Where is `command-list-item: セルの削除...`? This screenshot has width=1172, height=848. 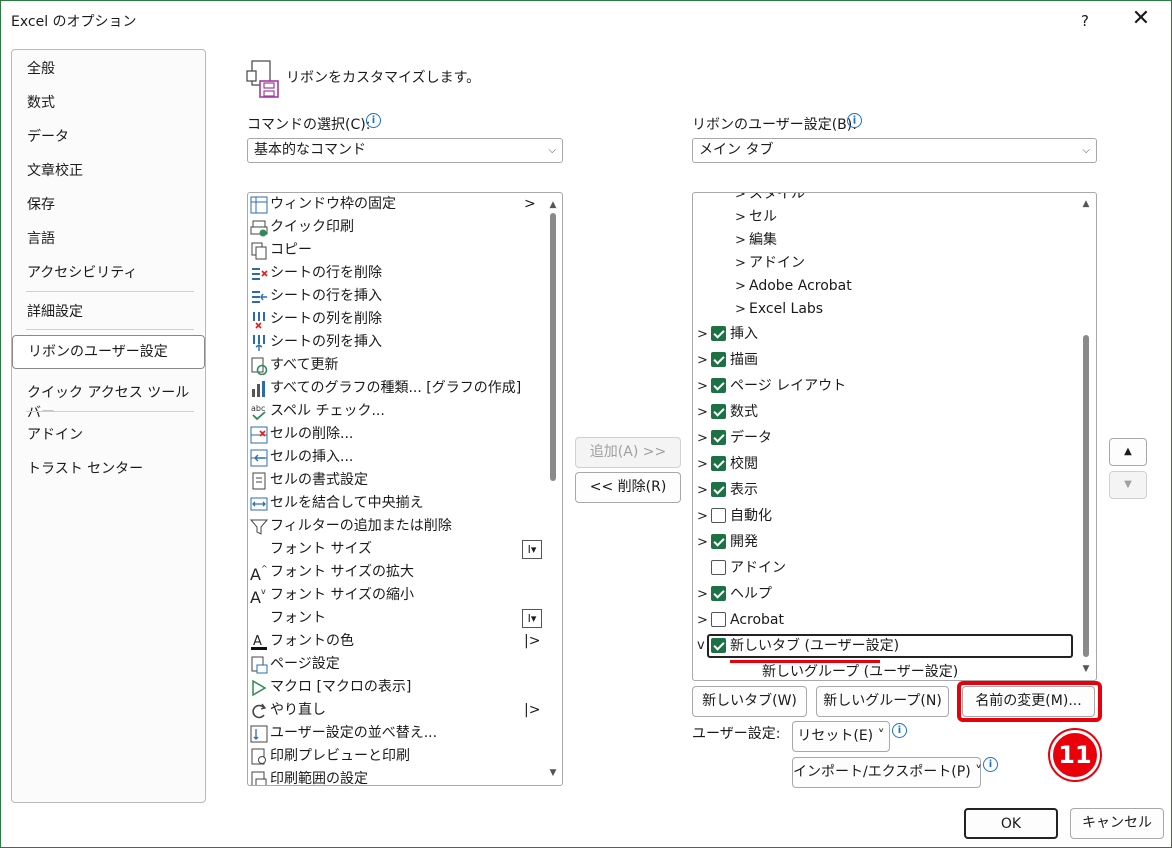 command-list-item: セルの削除... is located at coordinates (398, 434).